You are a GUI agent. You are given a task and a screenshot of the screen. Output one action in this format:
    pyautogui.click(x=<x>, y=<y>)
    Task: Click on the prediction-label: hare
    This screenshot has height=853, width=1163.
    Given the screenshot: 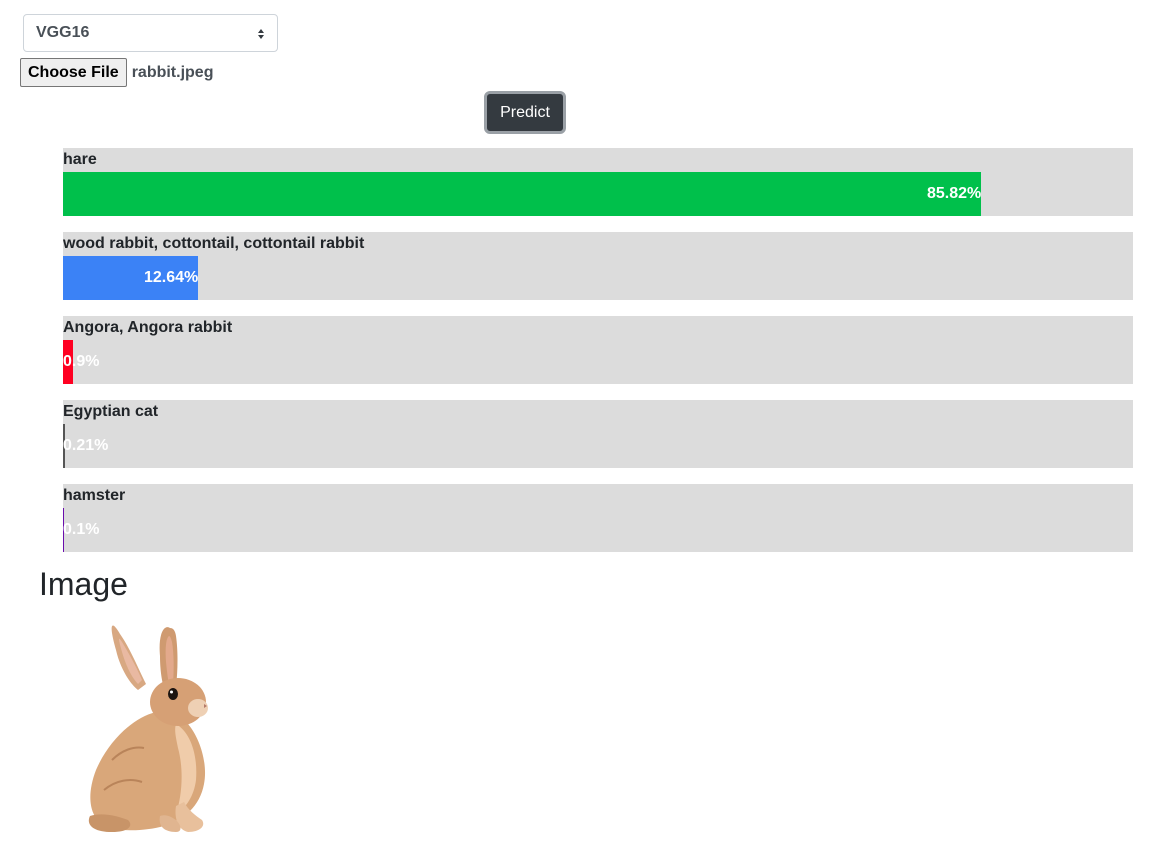 What is the action you would take?
    pyautogui.click(x=80, y=159)
    